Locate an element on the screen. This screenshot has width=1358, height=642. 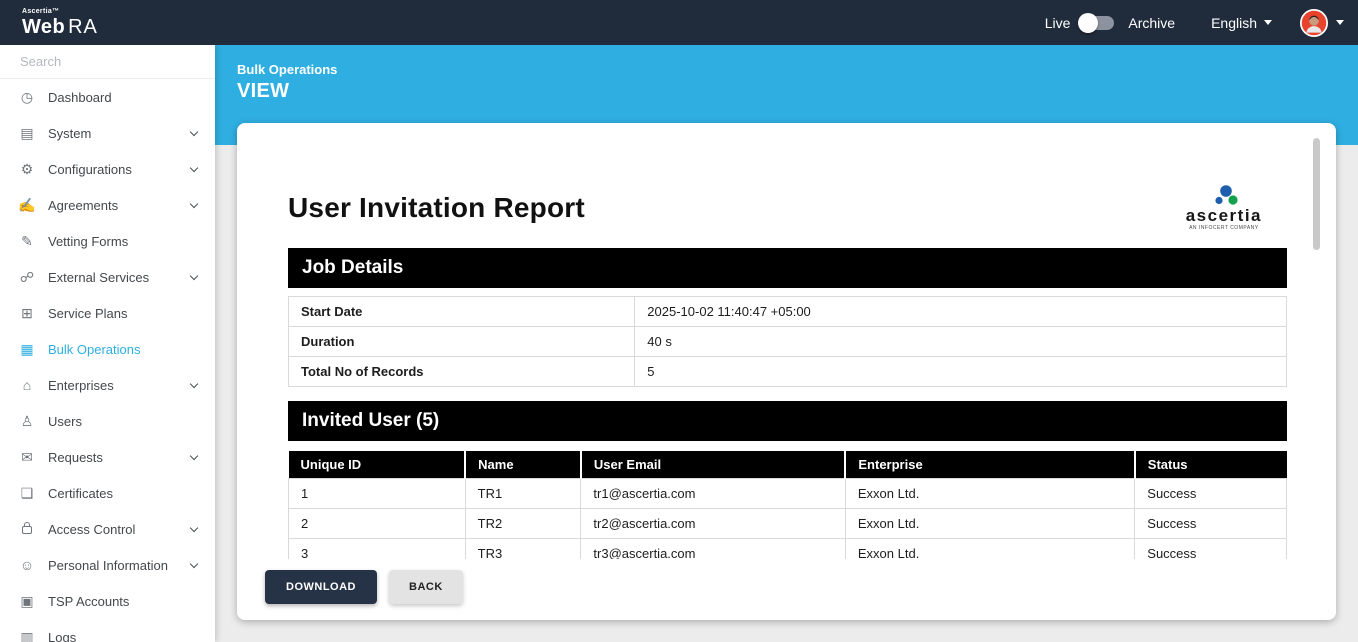
bulk-operations-icon: ▦ is located at coordinates (27, 349).